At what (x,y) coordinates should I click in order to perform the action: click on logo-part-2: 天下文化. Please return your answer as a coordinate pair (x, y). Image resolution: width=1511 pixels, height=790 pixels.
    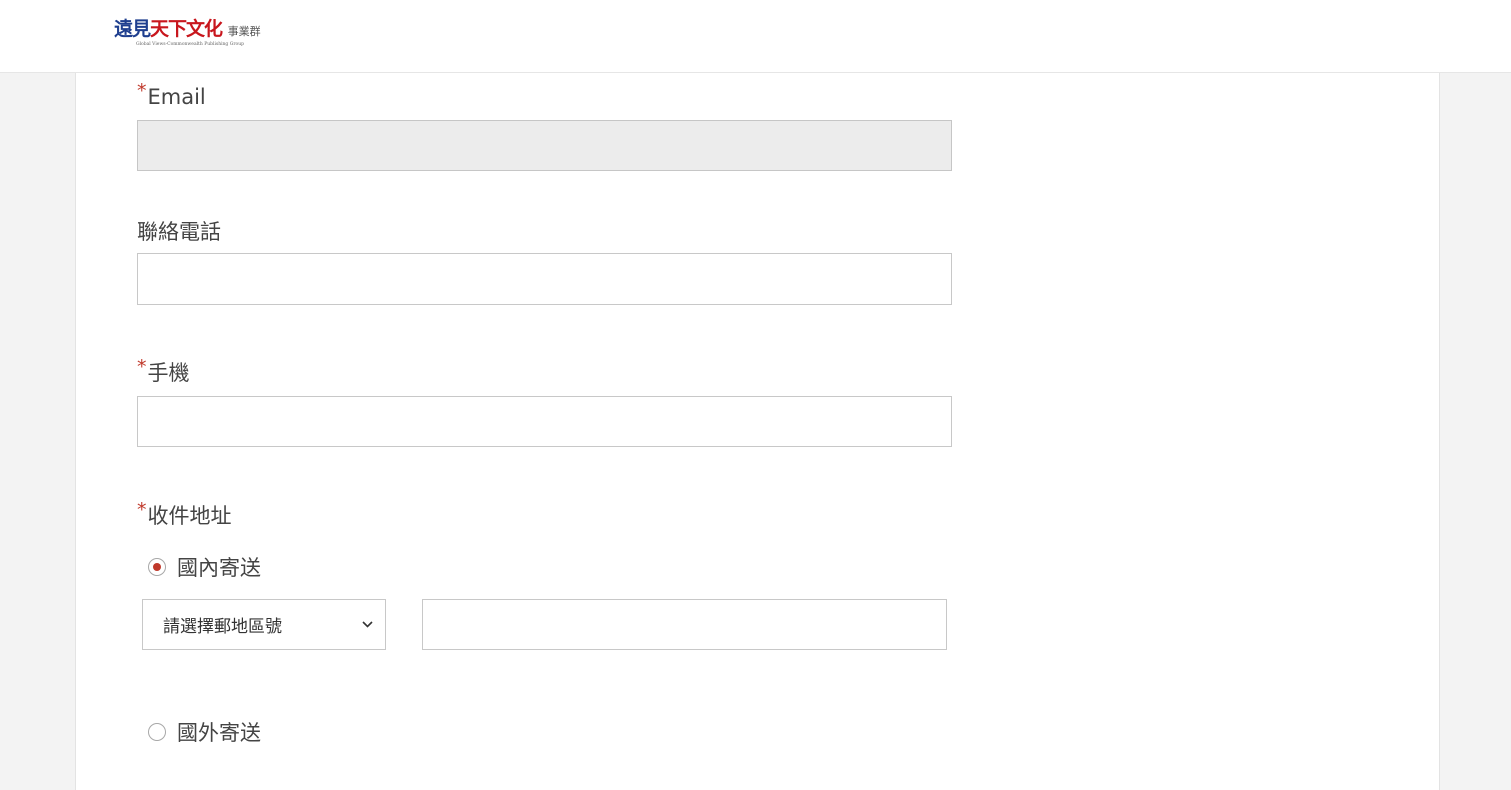
    Looking at the image, I should click on (186, 29).